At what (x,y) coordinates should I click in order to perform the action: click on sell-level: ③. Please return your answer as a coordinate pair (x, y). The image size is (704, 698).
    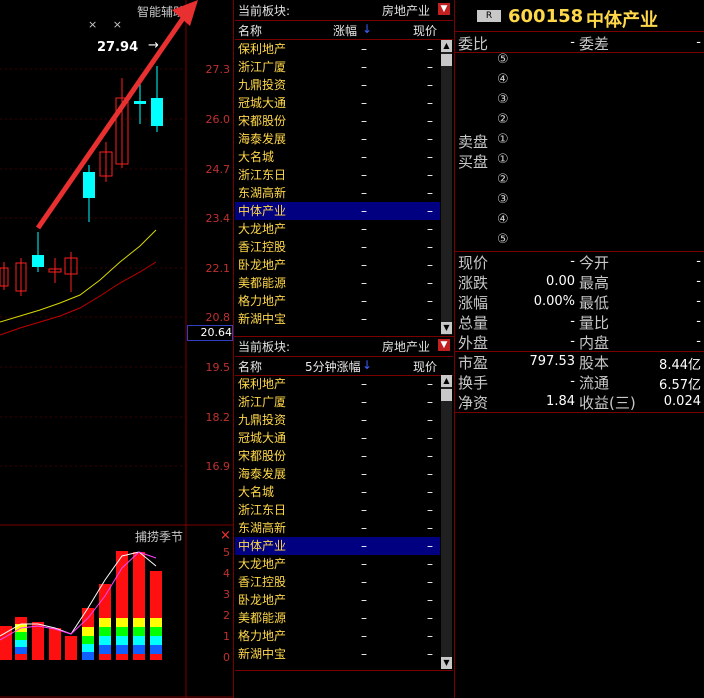
    Looking at the image, I should click on (503, 99).